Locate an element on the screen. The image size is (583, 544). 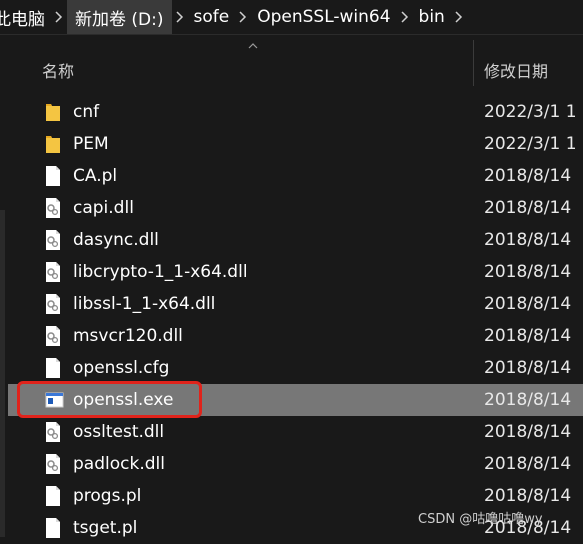
file-name: dasync.dll is located at coordinates (116, 240).